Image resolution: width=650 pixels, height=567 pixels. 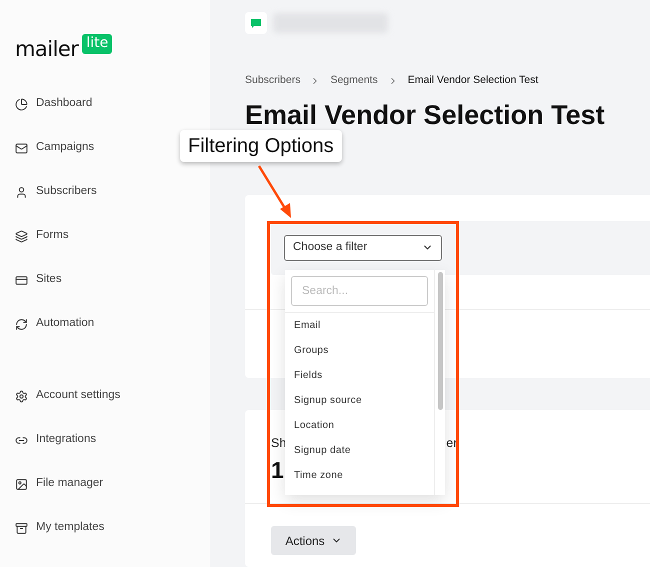 What do you see at coordinates (359, 350) in the screenshot?
I see `filter-option: Groups` at bounding box center [359, 350].